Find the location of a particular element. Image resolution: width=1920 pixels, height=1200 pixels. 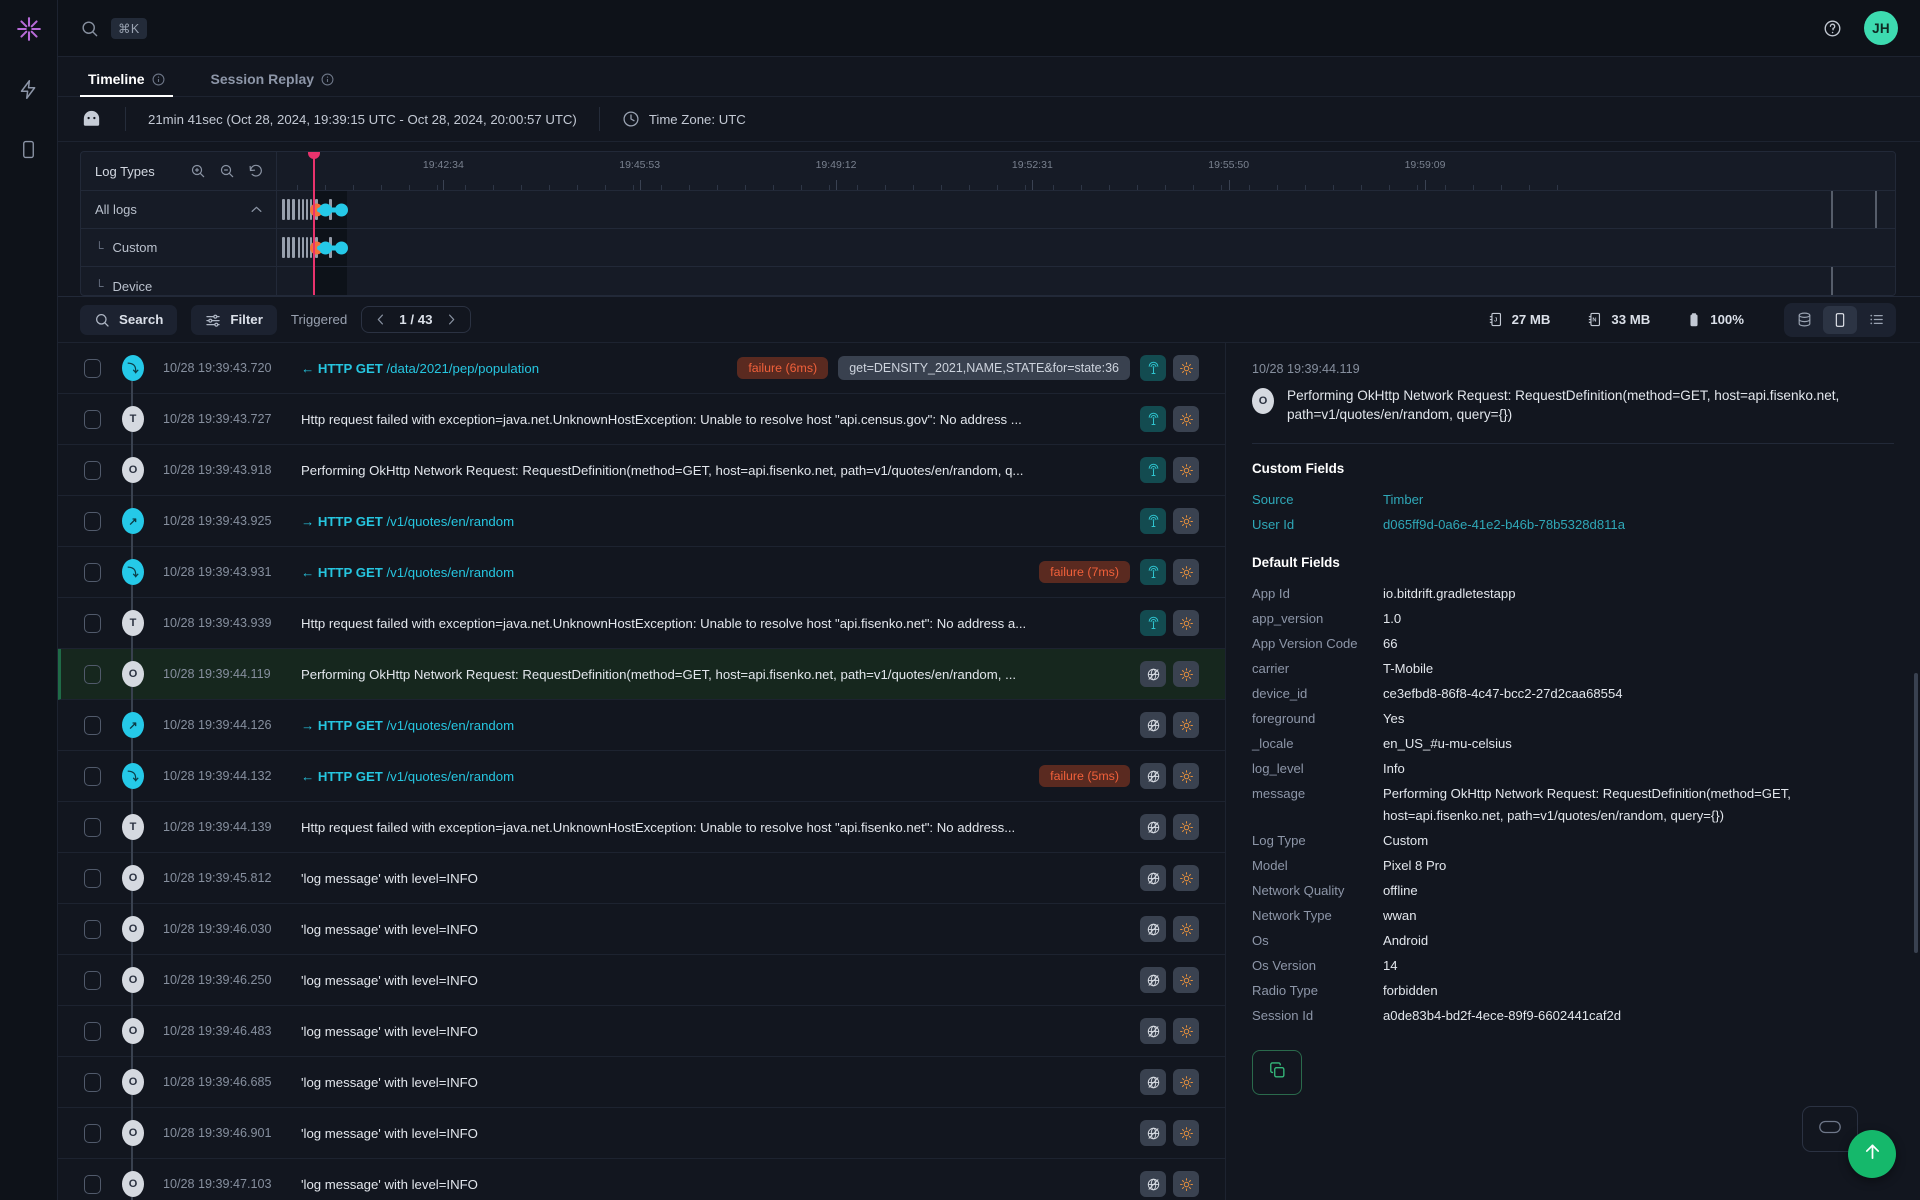

detail-field-value: d065ff9d-0a6e-41e2-b46b-78b5328d811a is located at coordinates (1638, 525).